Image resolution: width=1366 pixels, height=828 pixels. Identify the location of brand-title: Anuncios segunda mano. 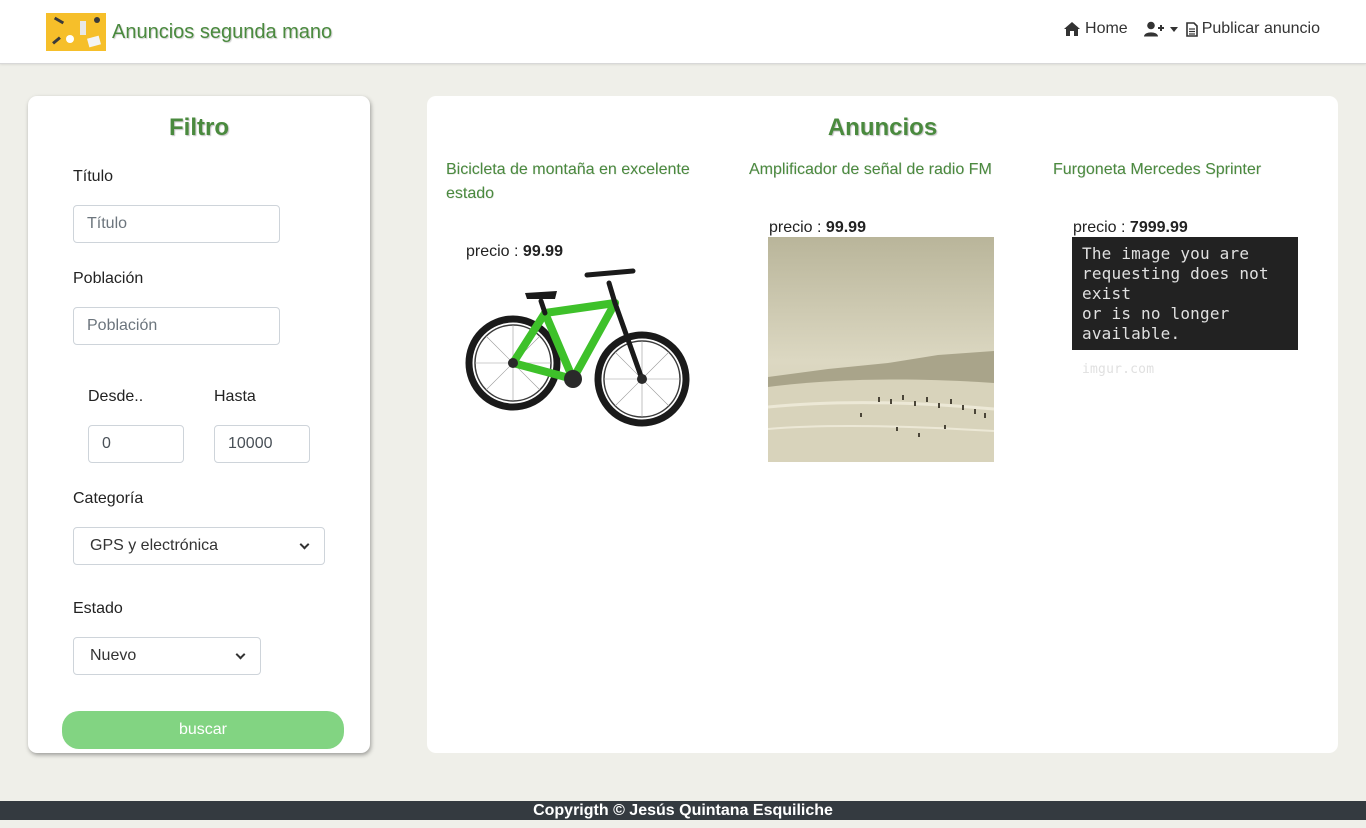
(222, 31).